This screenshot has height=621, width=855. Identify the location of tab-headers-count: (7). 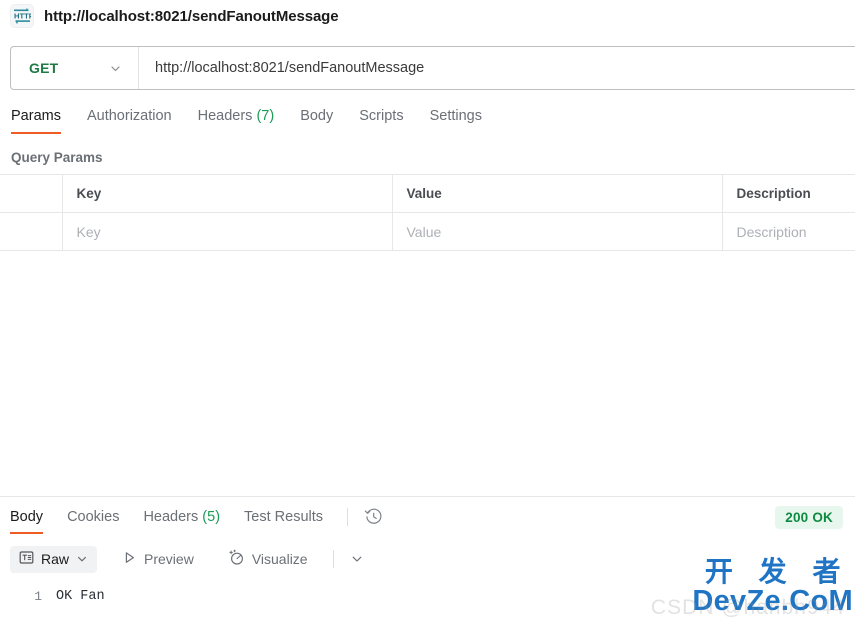
(265, 116).